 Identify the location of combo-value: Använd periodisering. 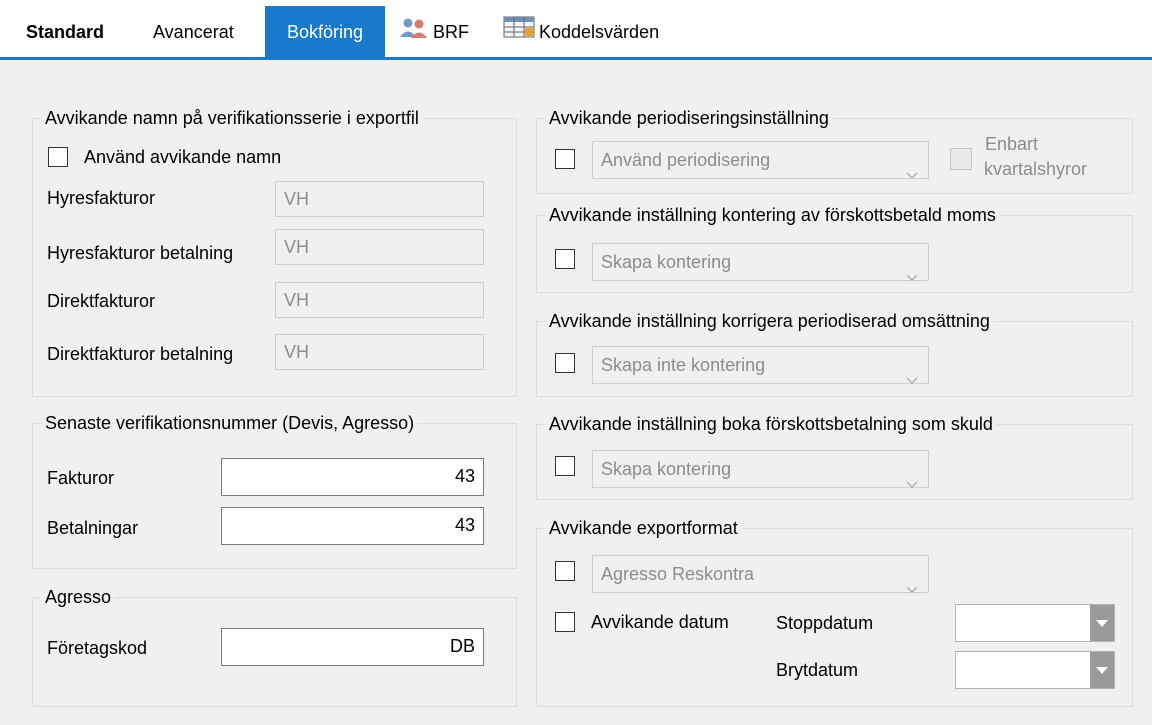
(686, 160).